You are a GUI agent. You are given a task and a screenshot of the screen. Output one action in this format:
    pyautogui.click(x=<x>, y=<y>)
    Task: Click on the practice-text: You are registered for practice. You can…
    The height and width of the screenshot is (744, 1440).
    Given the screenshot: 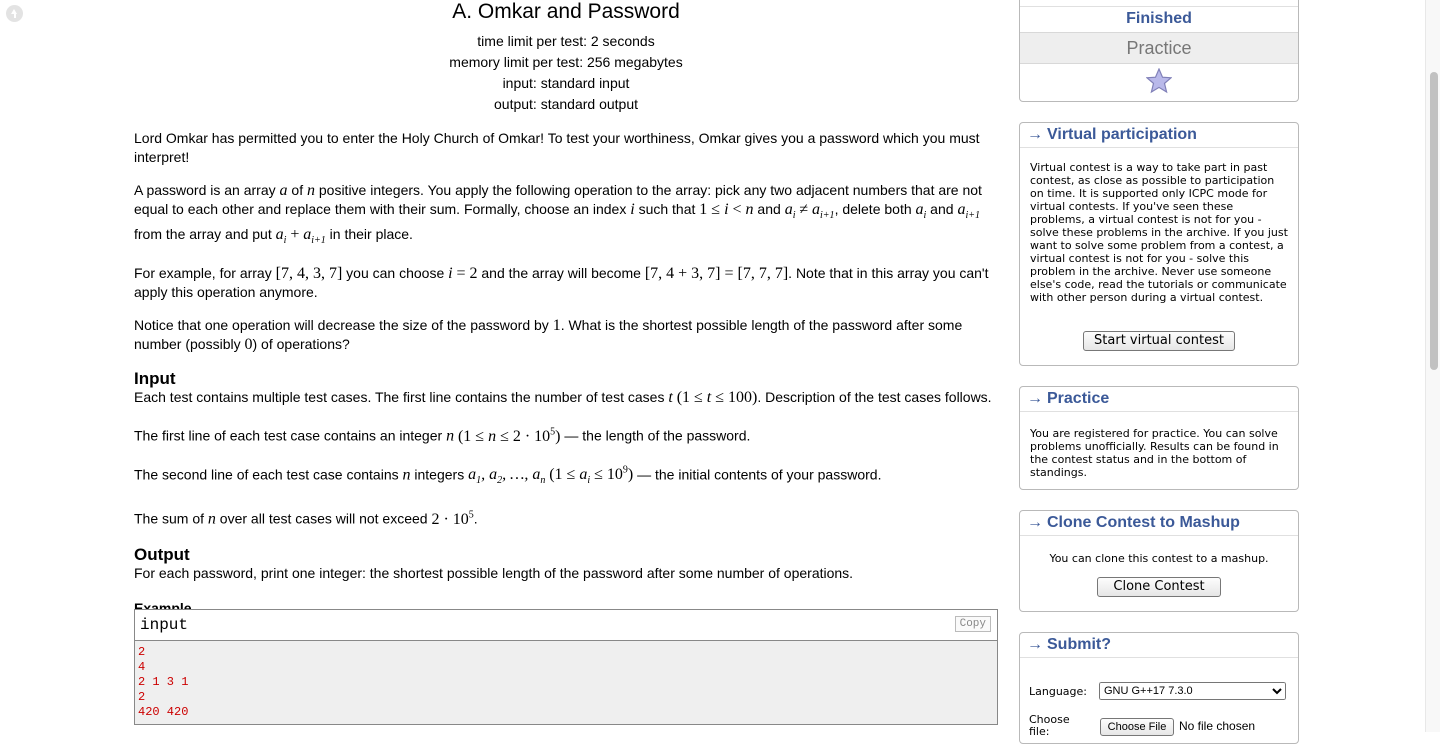 What is the action you would take?
    pyautogui.click(x=1154, y=453)
    